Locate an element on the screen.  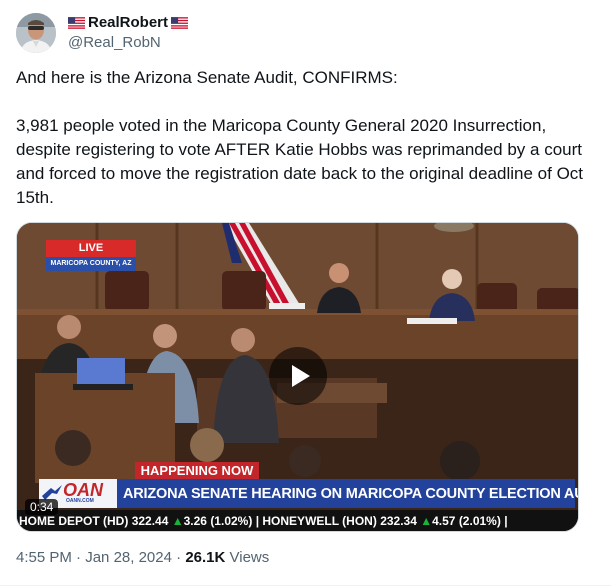
tweet-footer: 4:55 PM · Jan 28, 2024 · 26.1K Views is located at coordinates (143, 557).